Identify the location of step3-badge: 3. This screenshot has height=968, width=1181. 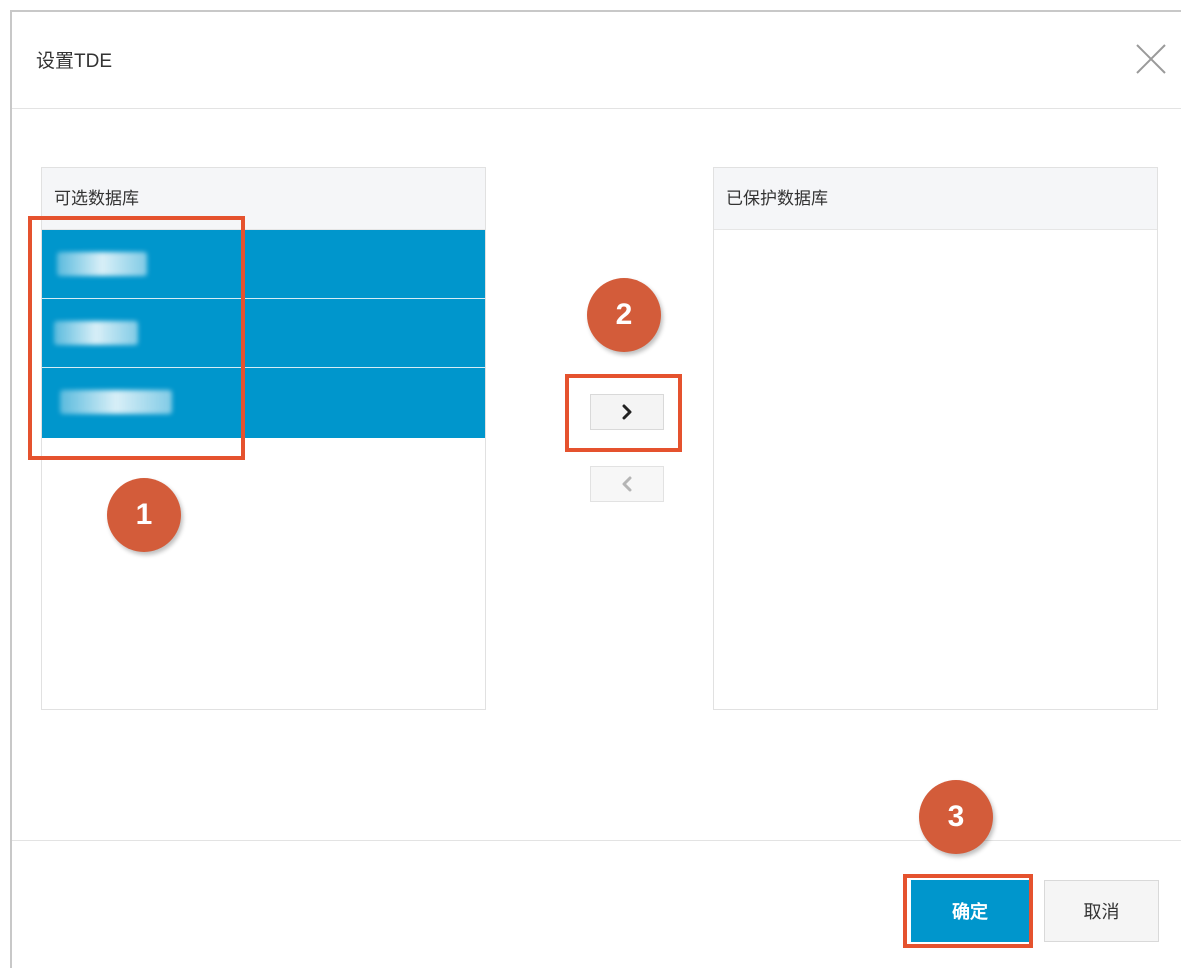
(956, 817).